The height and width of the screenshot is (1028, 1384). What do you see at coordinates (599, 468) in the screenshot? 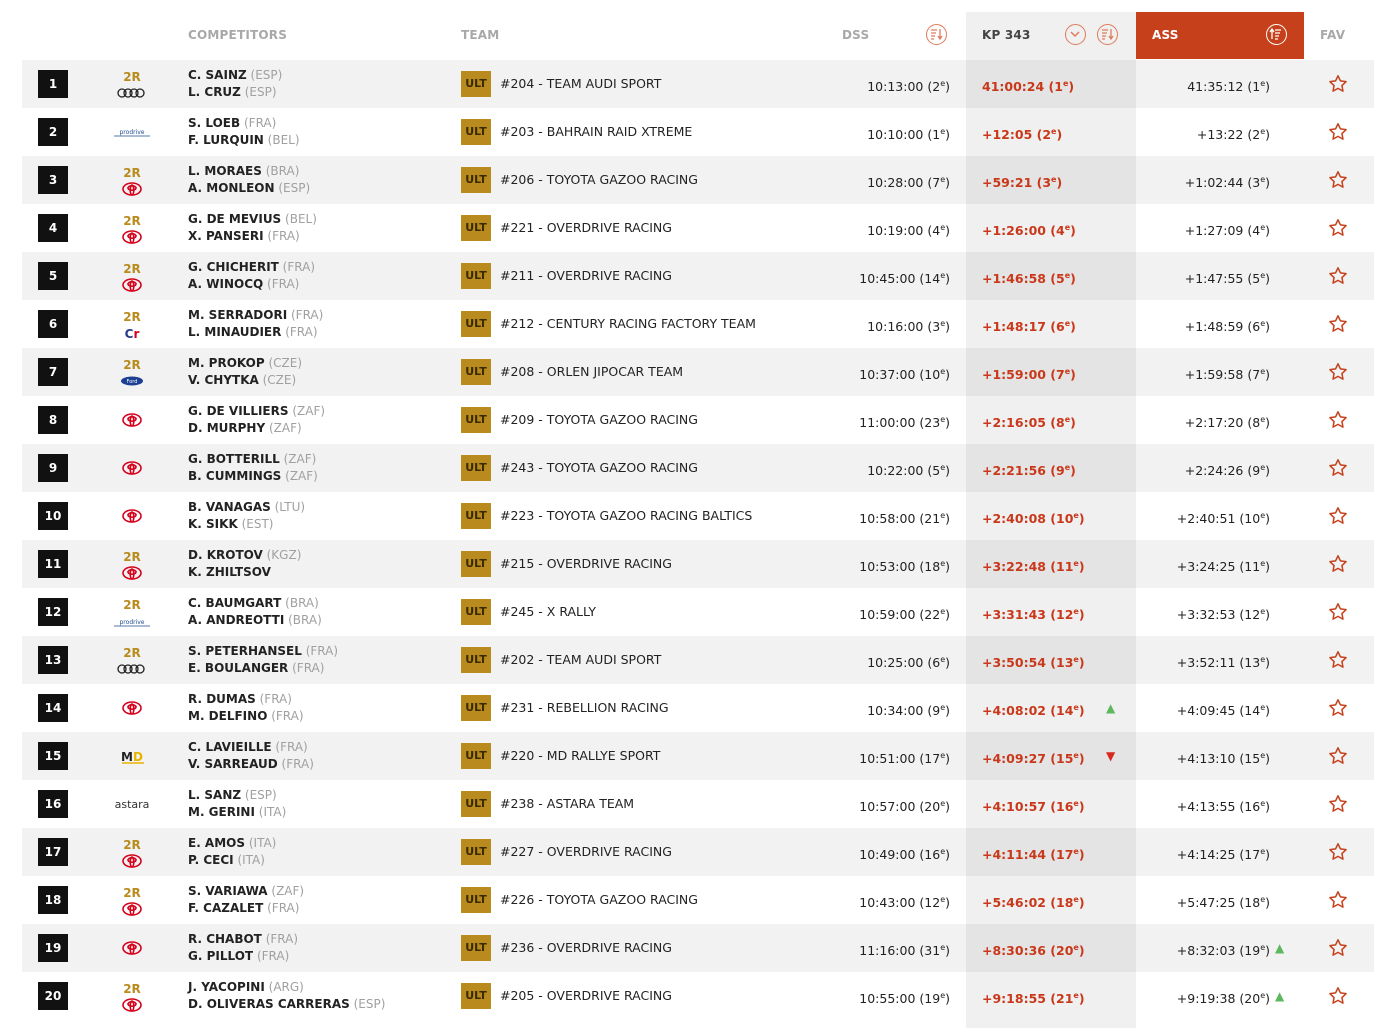
I see `team-name: #243 - TOYOTA GAZOO RACING` at bounding box center [599, 468].